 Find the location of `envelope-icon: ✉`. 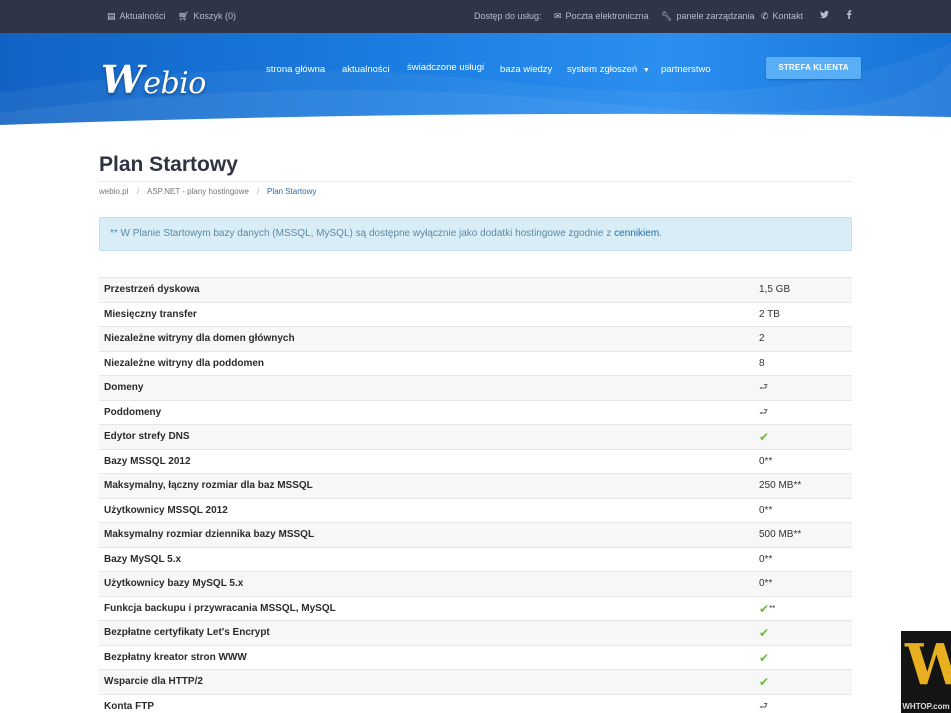

envelope-icon: ✉ is located at coordinates (558, 16).